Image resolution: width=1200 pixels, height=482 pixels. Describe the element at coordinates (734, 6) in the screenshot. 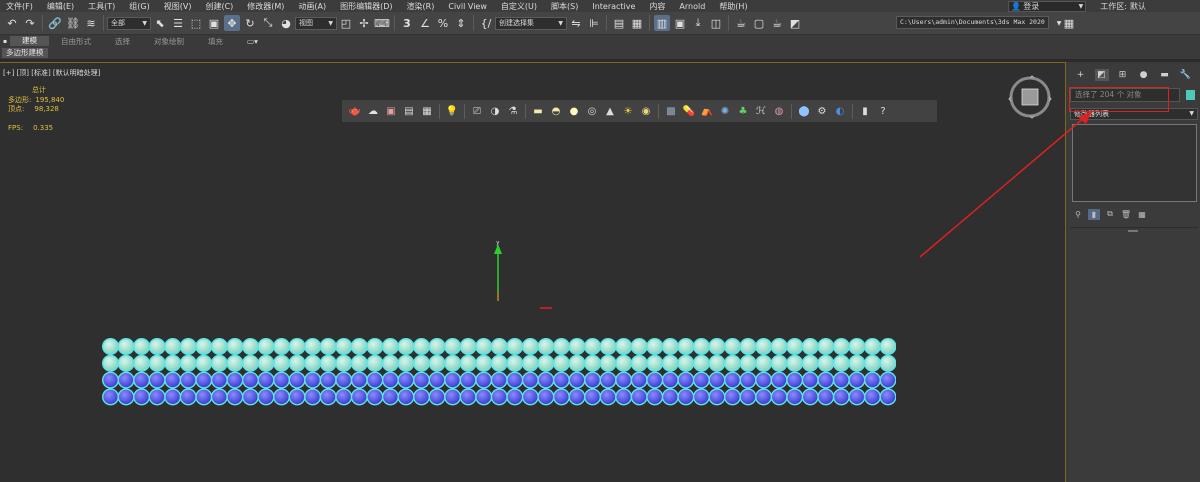

I see `menu-help: 帮助(H)` at that location.